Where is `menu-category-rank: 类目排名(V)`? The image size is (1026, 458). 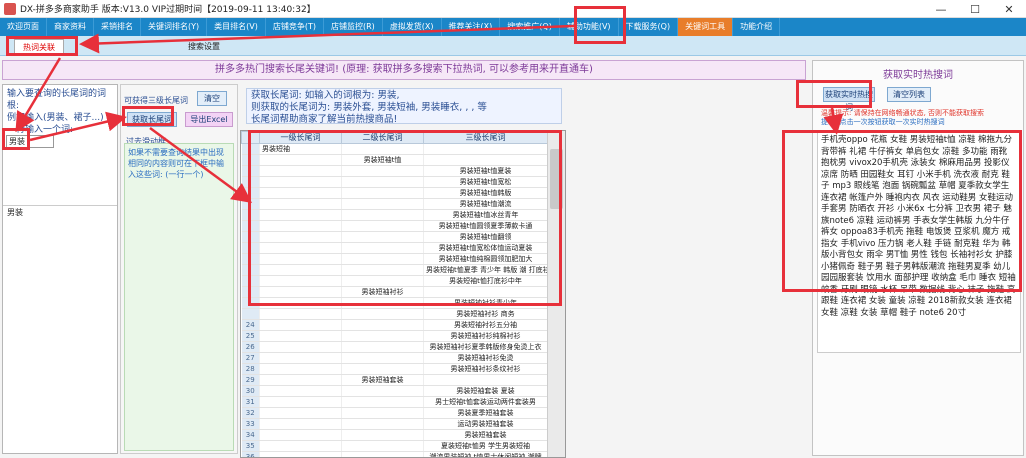 menu-category-rank: 类目排名(V) is located at coordinates (236, 27).